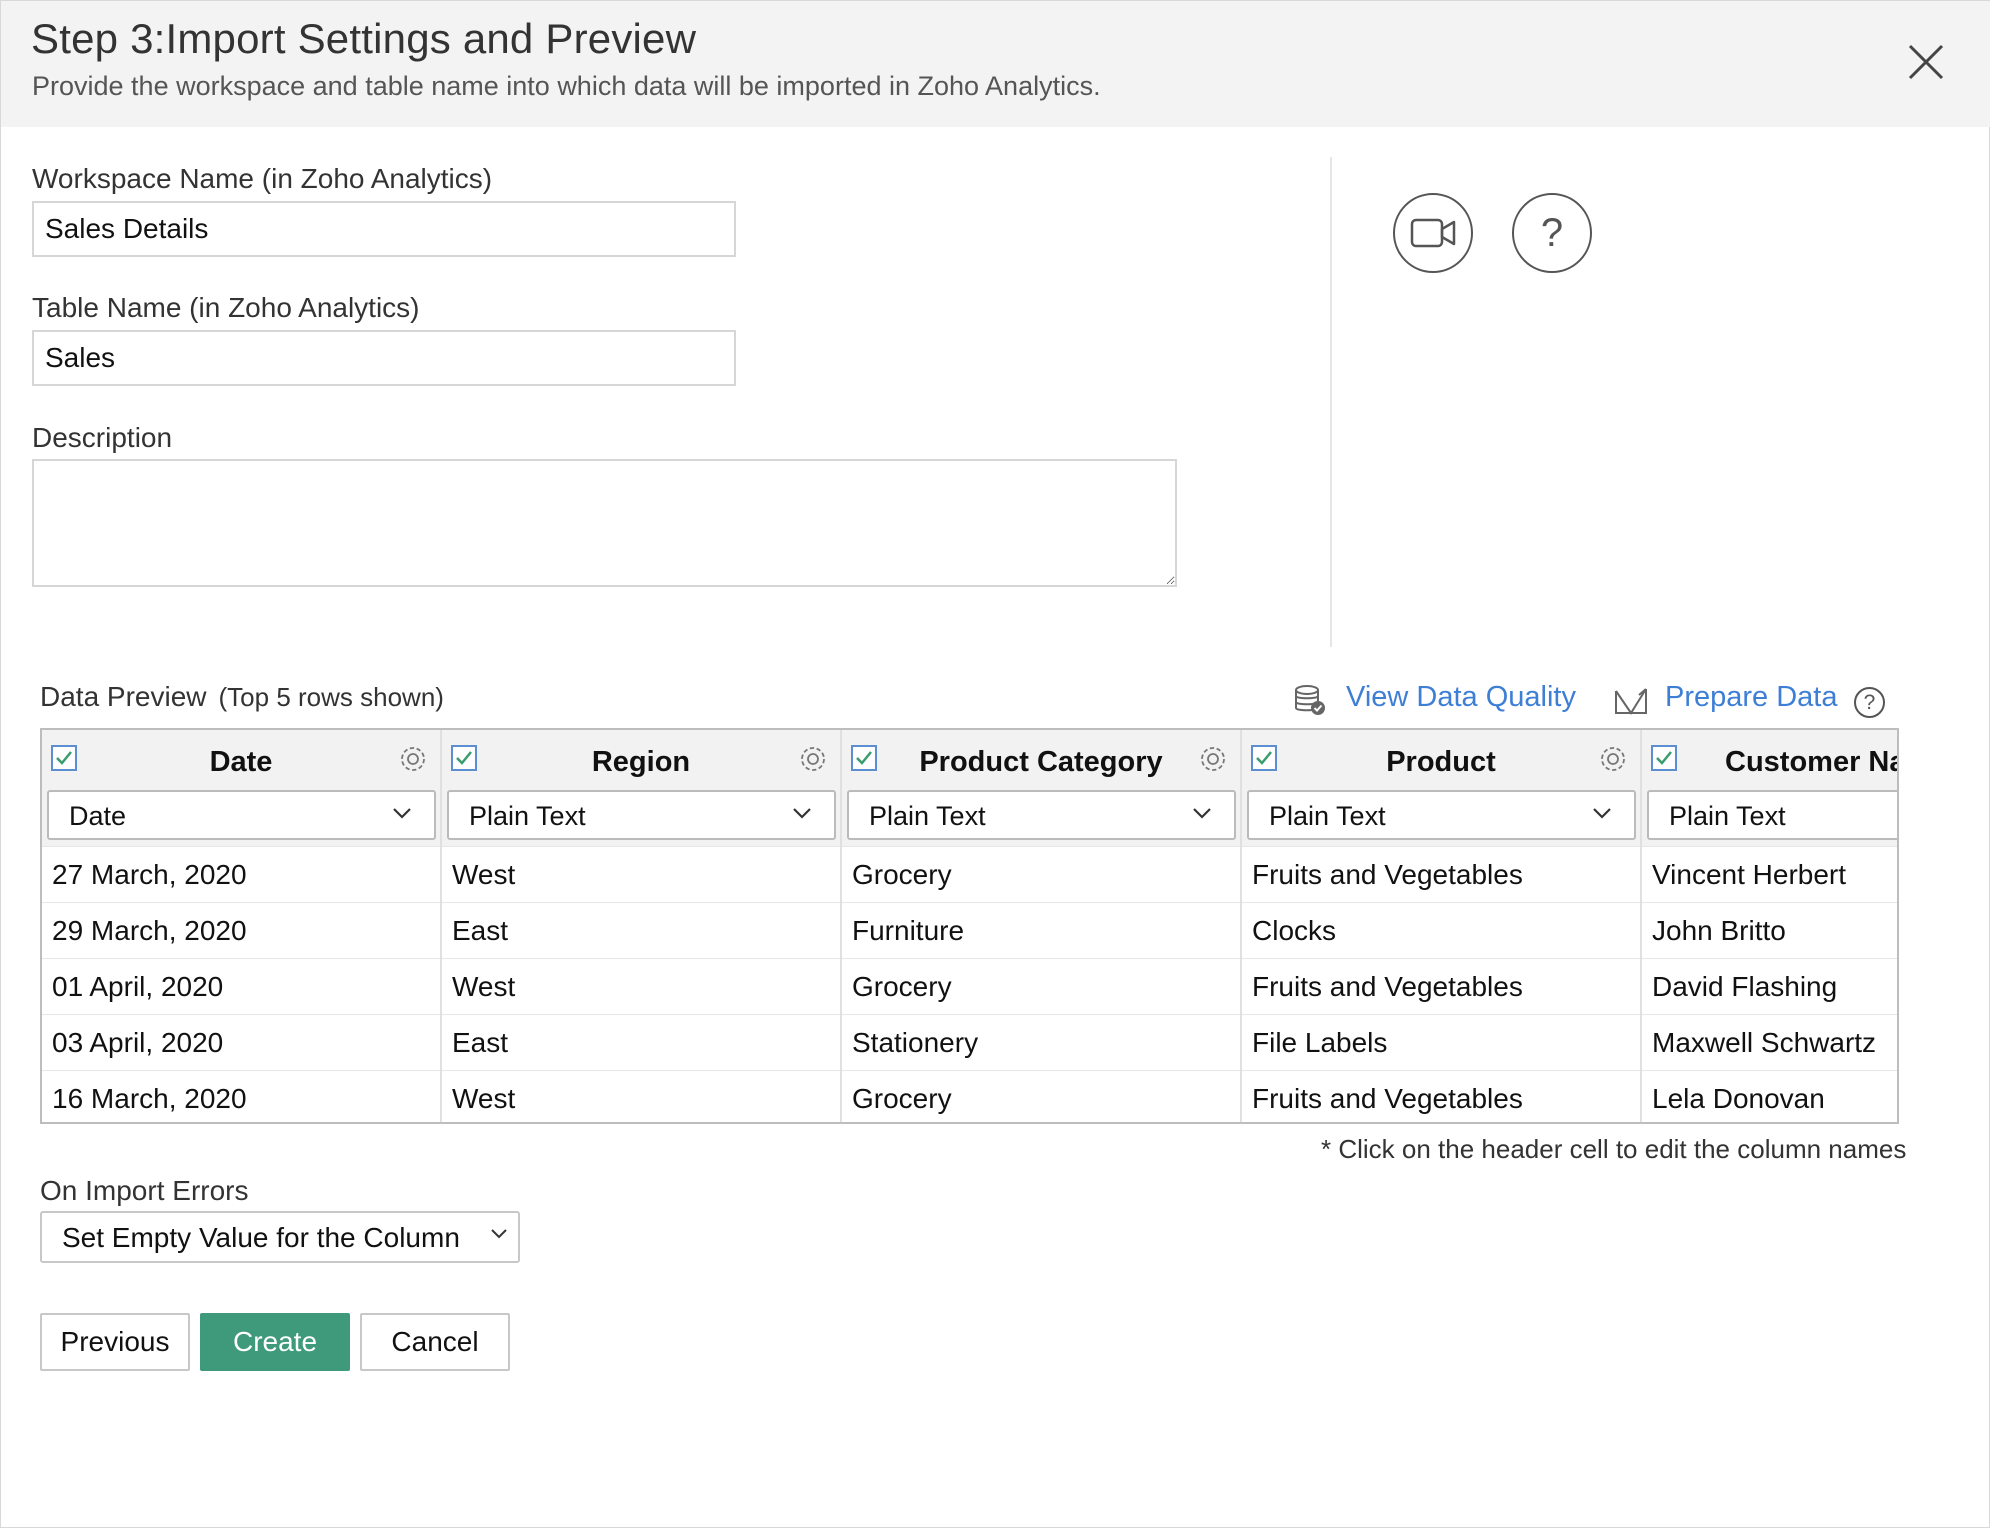  Describe the element at coordinates (241, 986) in the screenshot. I see `table-cell: 01 April, 2020` at that location.